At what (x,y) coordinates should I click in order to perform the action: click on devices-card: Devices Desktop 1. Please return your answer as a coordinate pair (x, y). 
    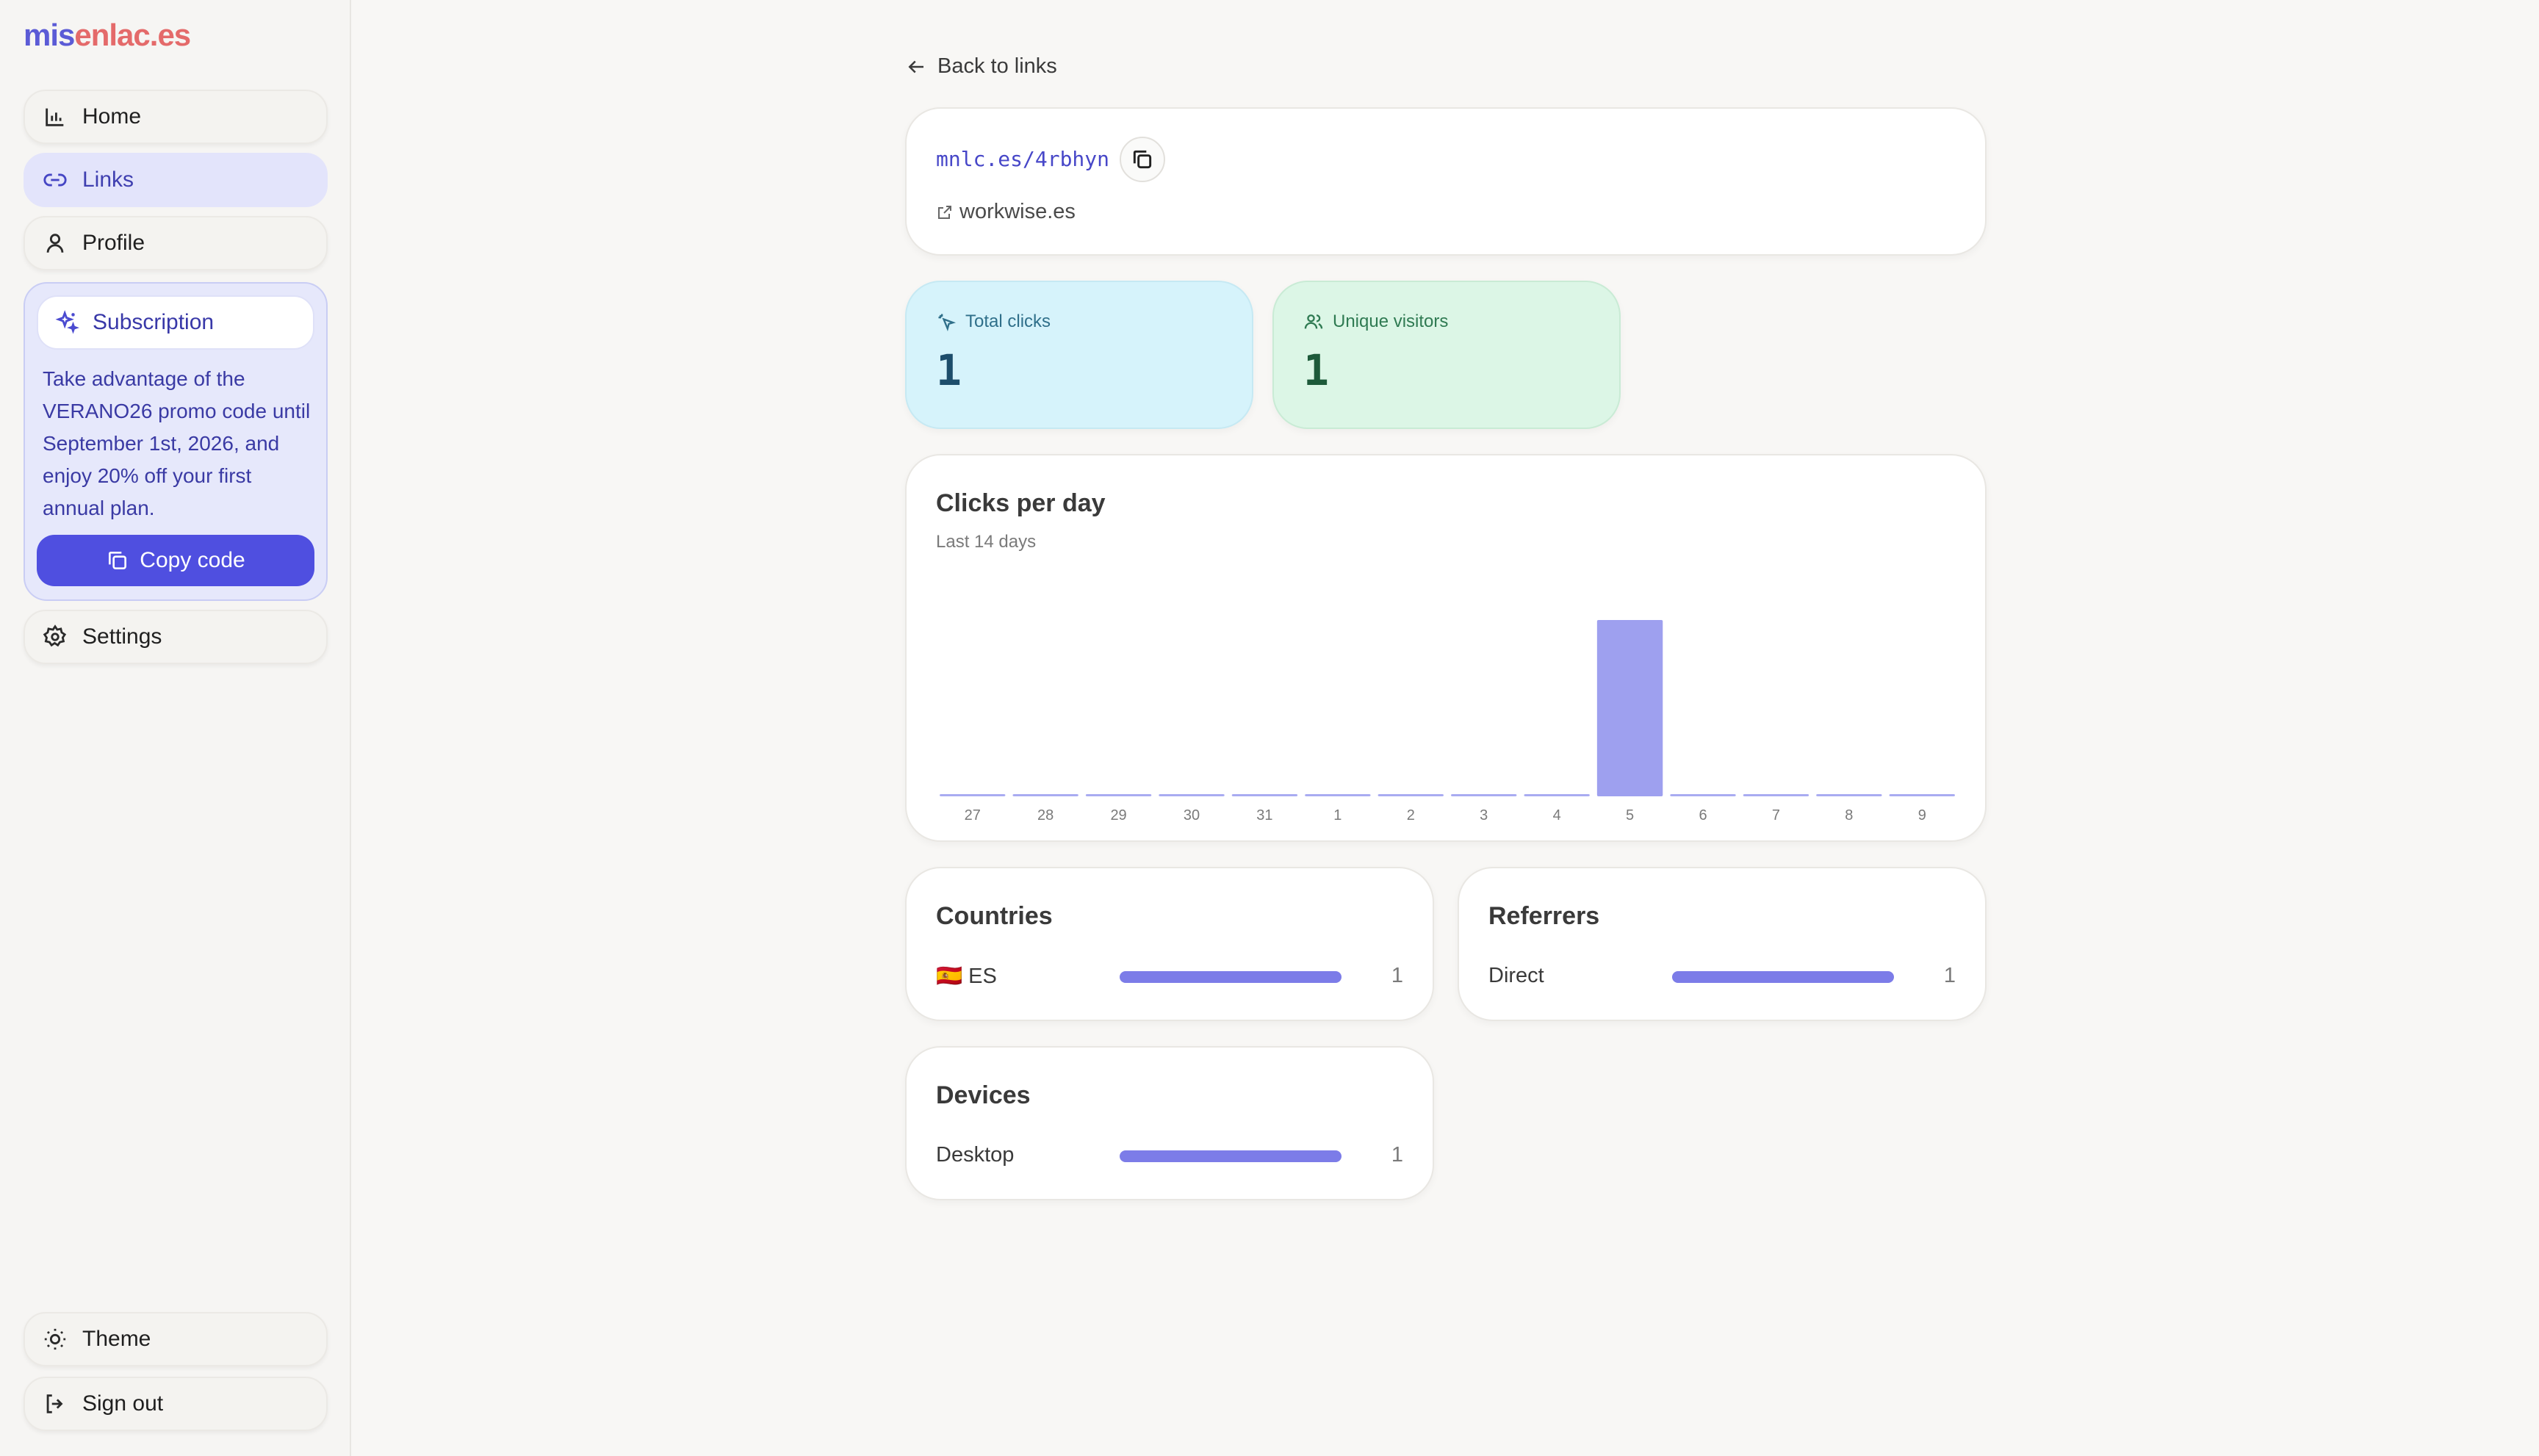
    Looking at the image, I should click on (1169, 1123).